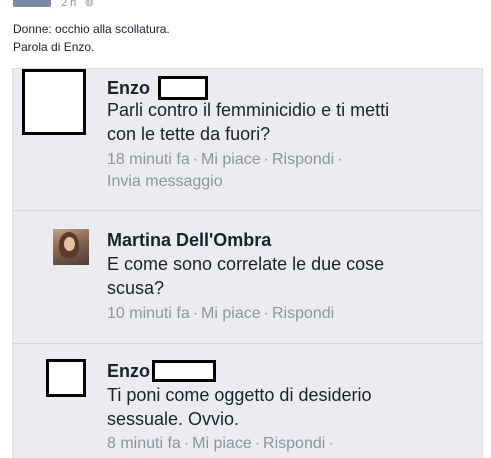  I want to click on comment-author-row: Martina Dell'Ombra, so click(189, 240).